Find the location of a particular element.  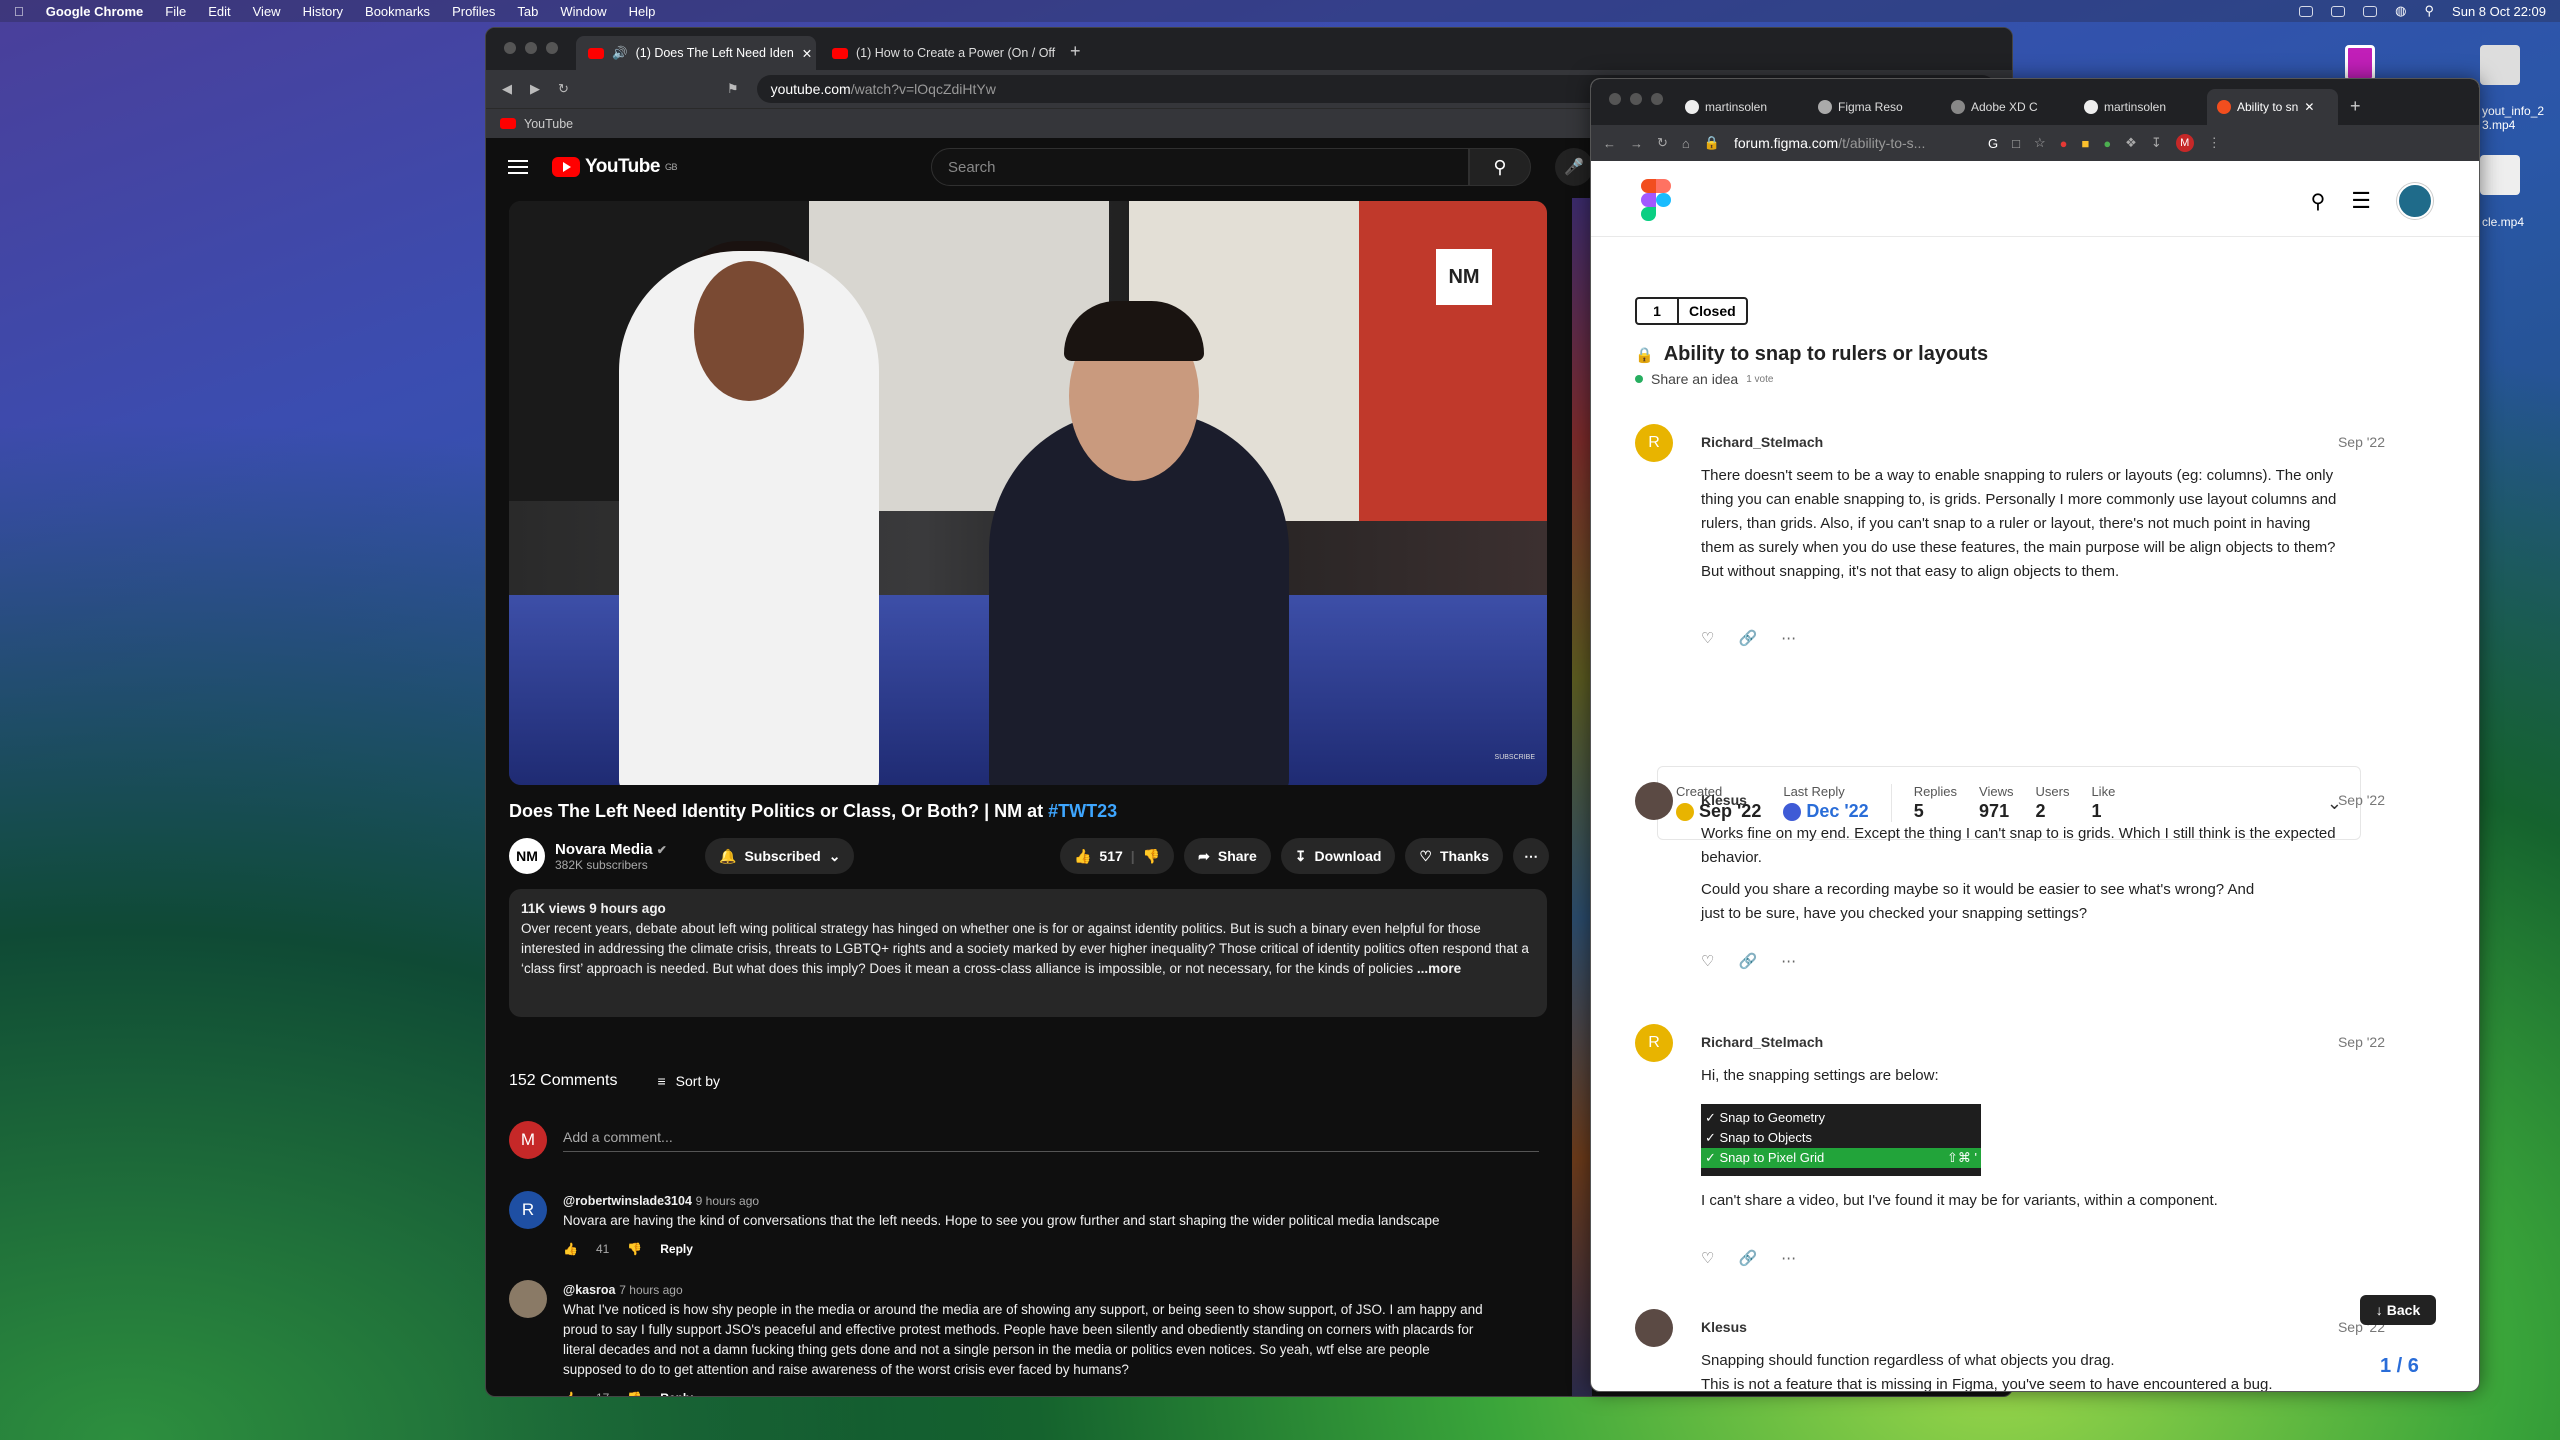

cloud-icon is located at coordinates (2338, 11).